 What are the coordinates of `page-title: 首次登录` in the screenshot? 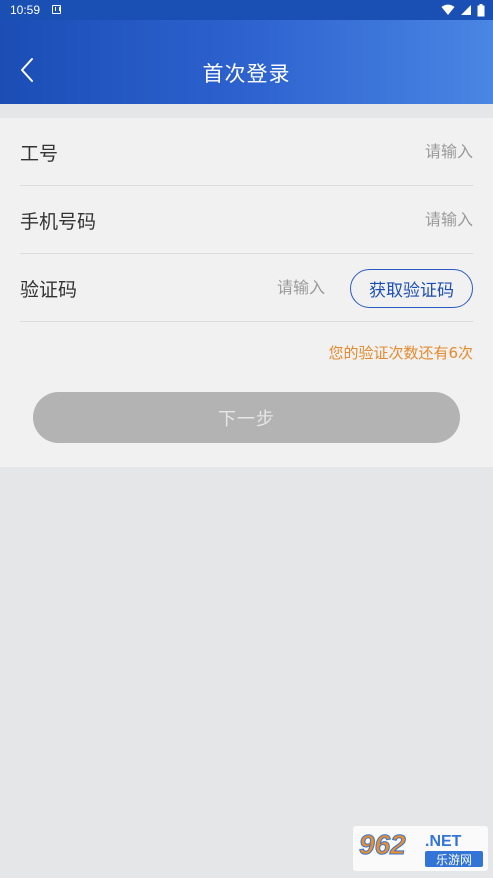 It's located at (246, 74).